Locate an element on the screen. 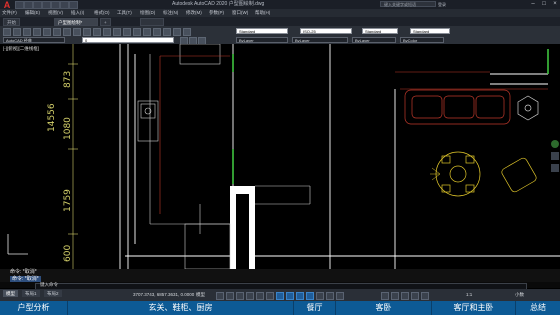  print-icon is located at coordinates (37, 32).